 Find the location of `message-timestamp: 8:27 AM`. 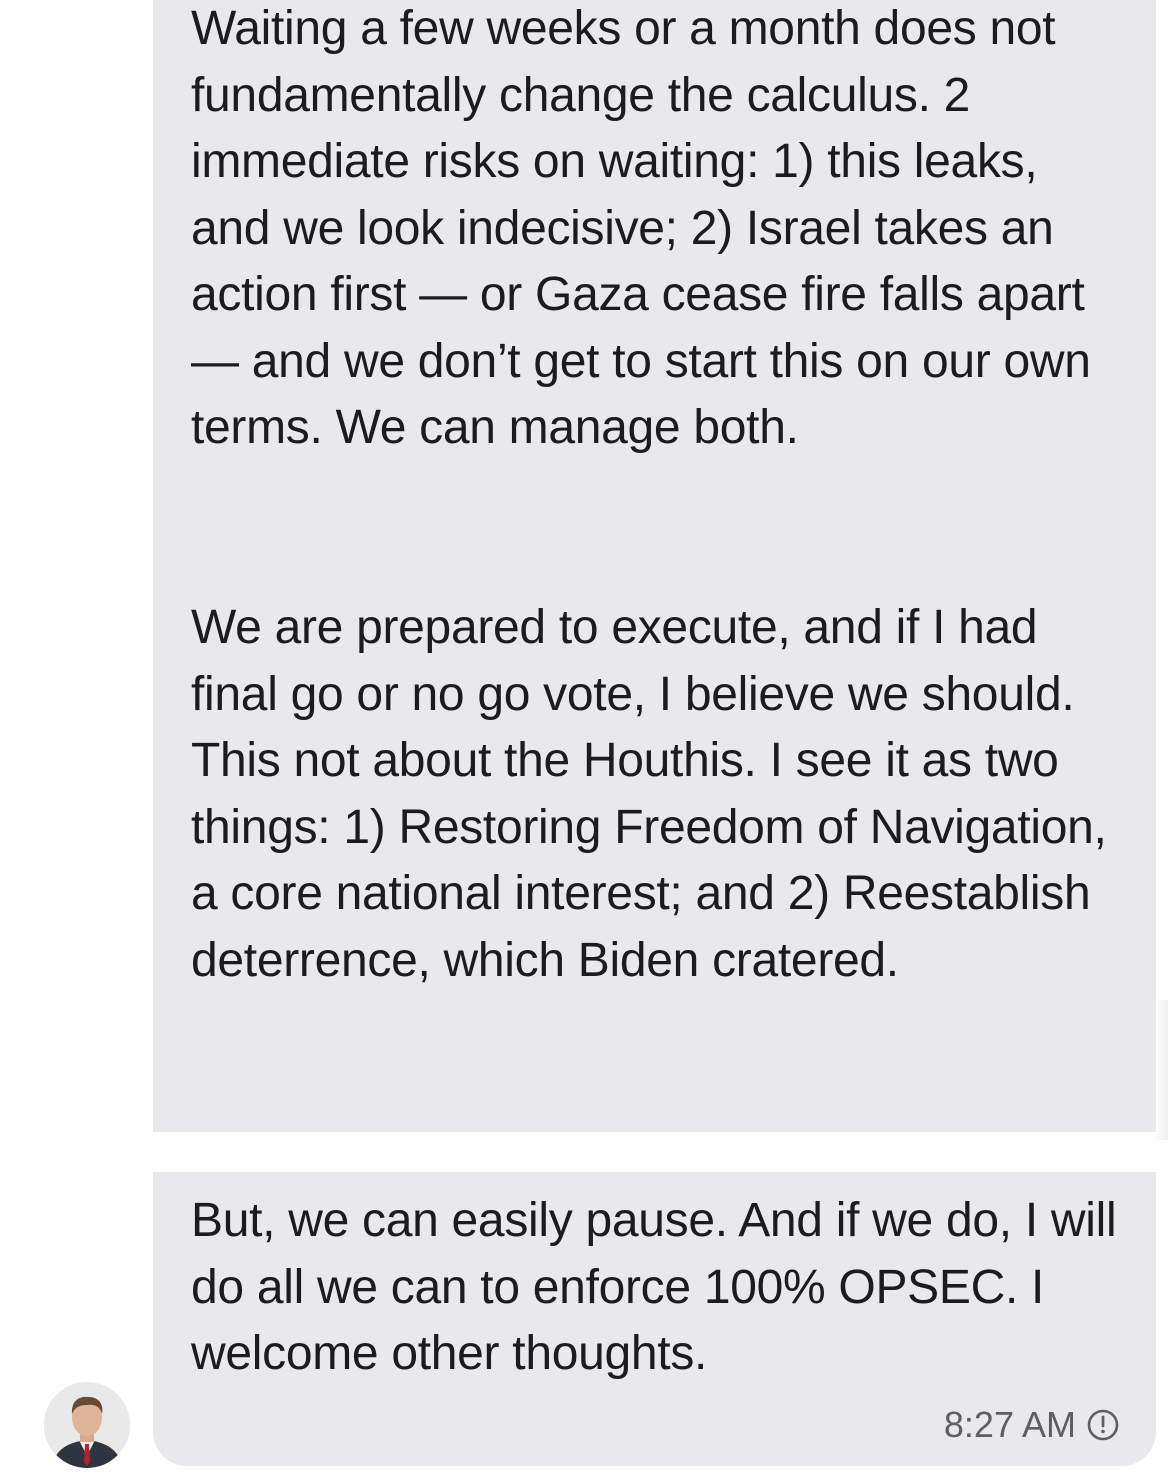

message-timestamp: 8:27 AM is located at coordinates (1032, 1425).